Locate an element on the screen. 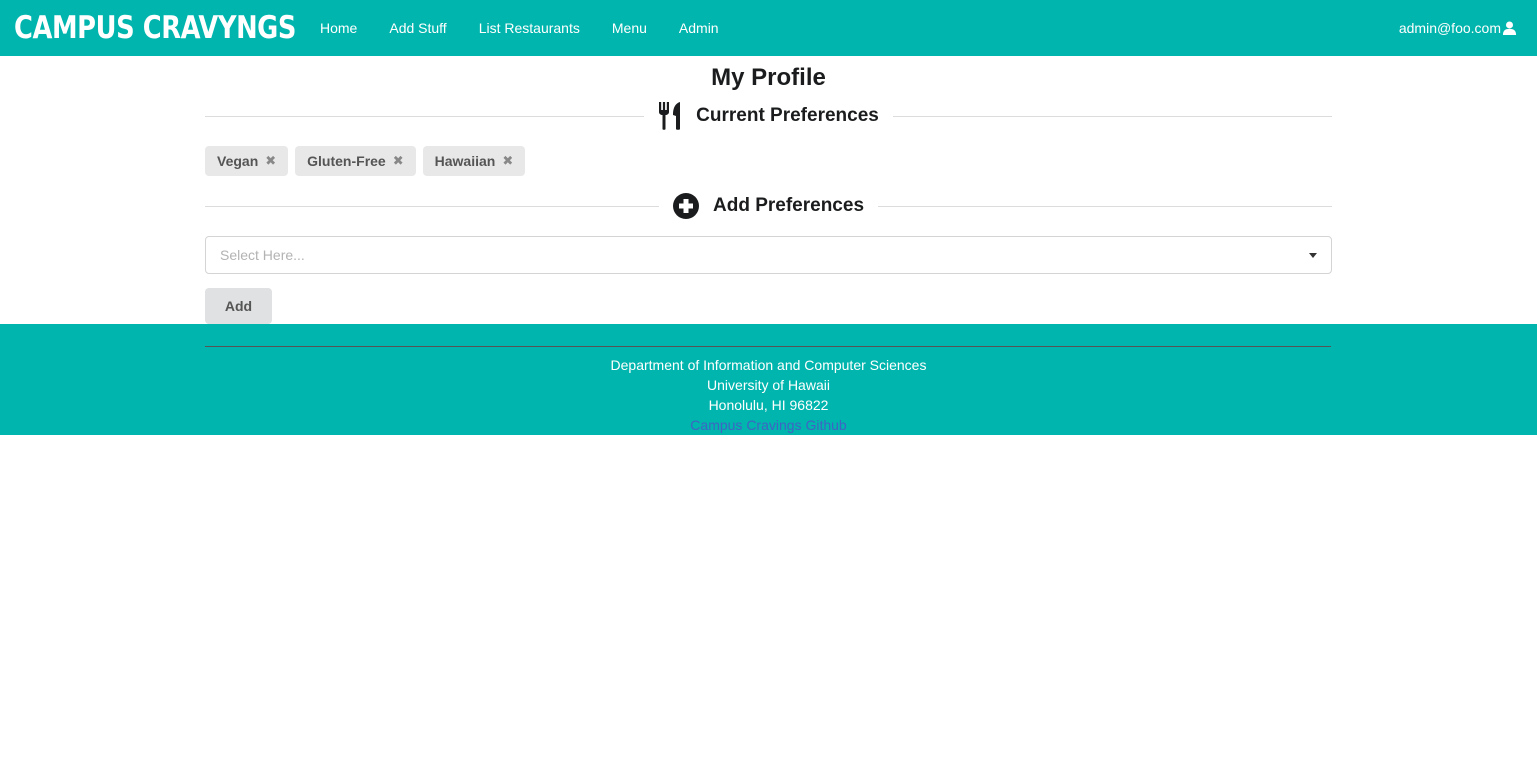 The height and width of the screenshot is (762, 1537). add-preferences-divider: Add Preferences is located at coordinates (769, 206).